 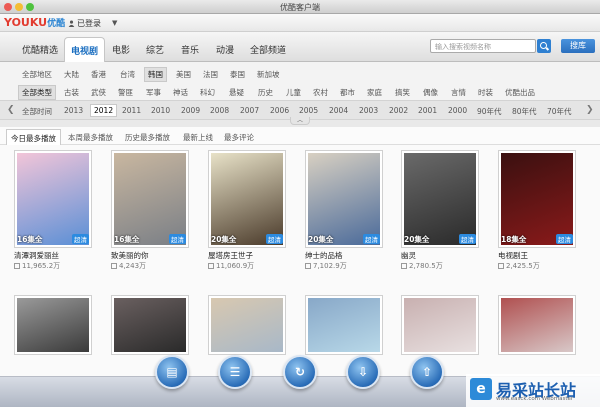 What do you see at coordinates (219, 110) in the screenshot?
I see `filter-year-item: 2008` at bounding box center [219, 110].